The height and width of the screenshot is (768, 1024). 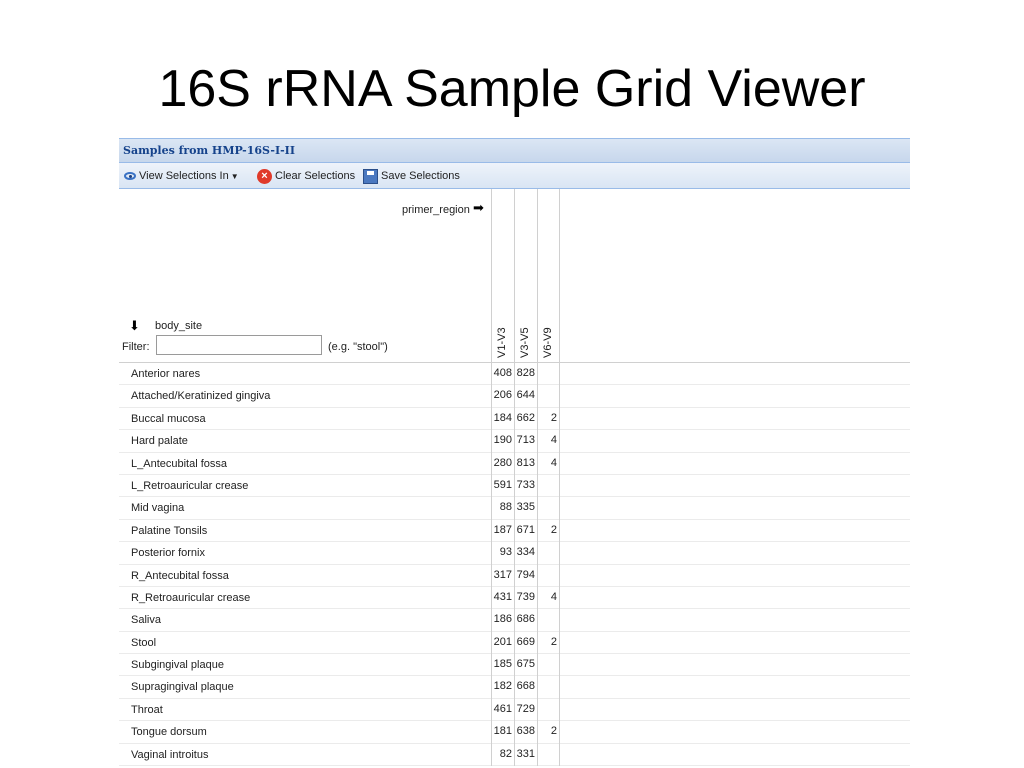 I want to click on count-cell: 739, so click(x=525, y=598).